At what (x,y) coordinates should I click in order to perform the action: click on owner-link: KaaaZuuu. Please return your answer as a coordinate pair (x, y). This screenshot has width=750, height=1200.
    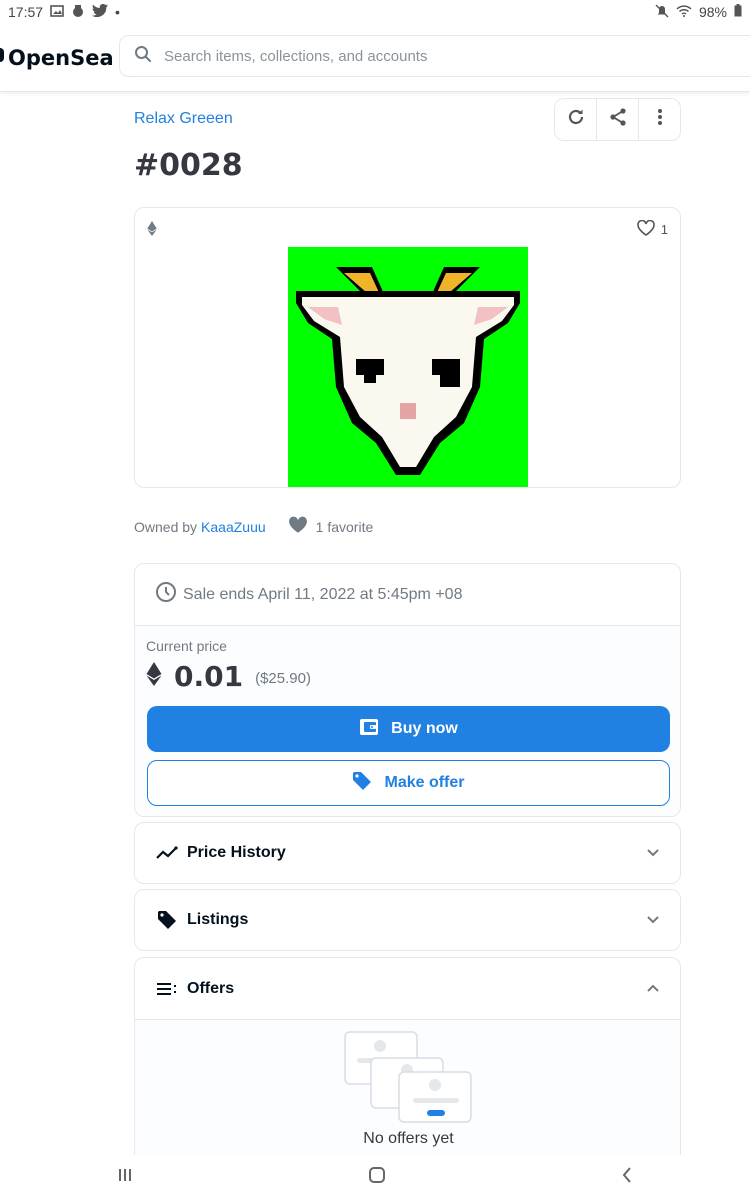
    Looking at the image, I should click on (233, 527).